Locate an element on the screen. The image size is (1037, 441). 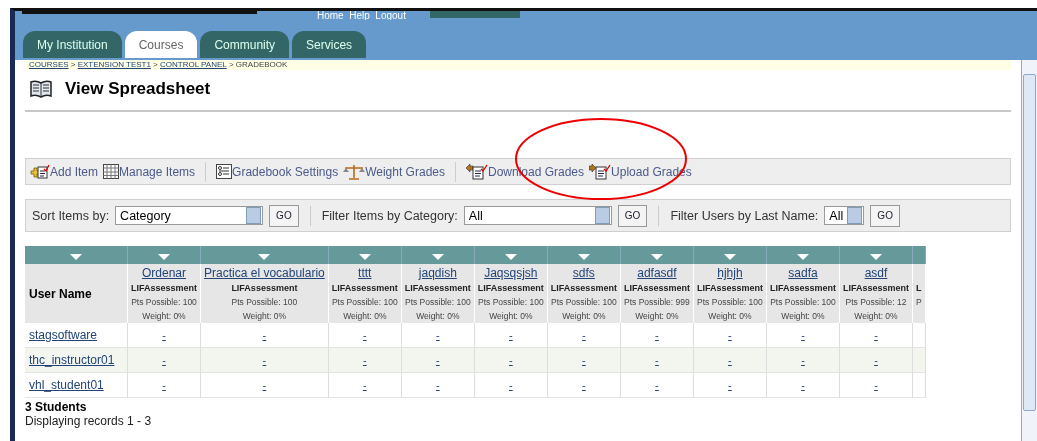
nav-tab: My Institution is located at coordinates (72, 44).